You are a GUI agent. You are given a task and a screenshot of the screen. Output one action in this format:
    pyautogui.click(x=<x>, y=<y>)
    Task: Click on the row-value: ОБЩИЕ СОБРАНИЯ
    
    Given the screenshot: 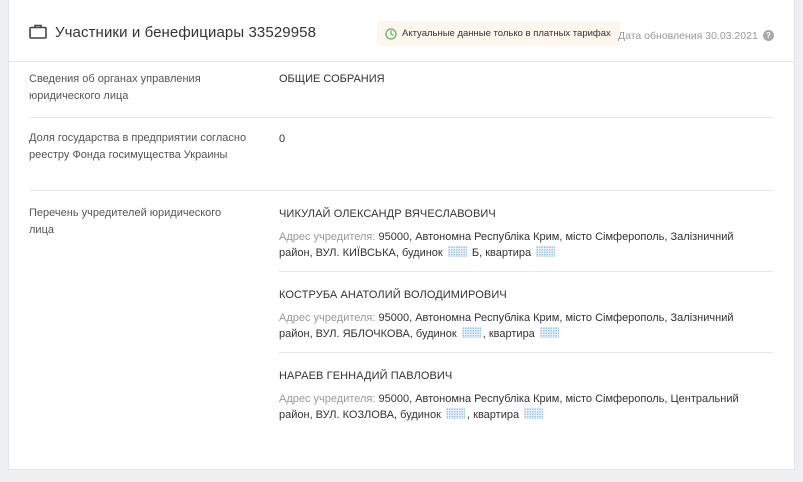 What is the action you would take?
    pyautogui.click(x=332, y=79)
    